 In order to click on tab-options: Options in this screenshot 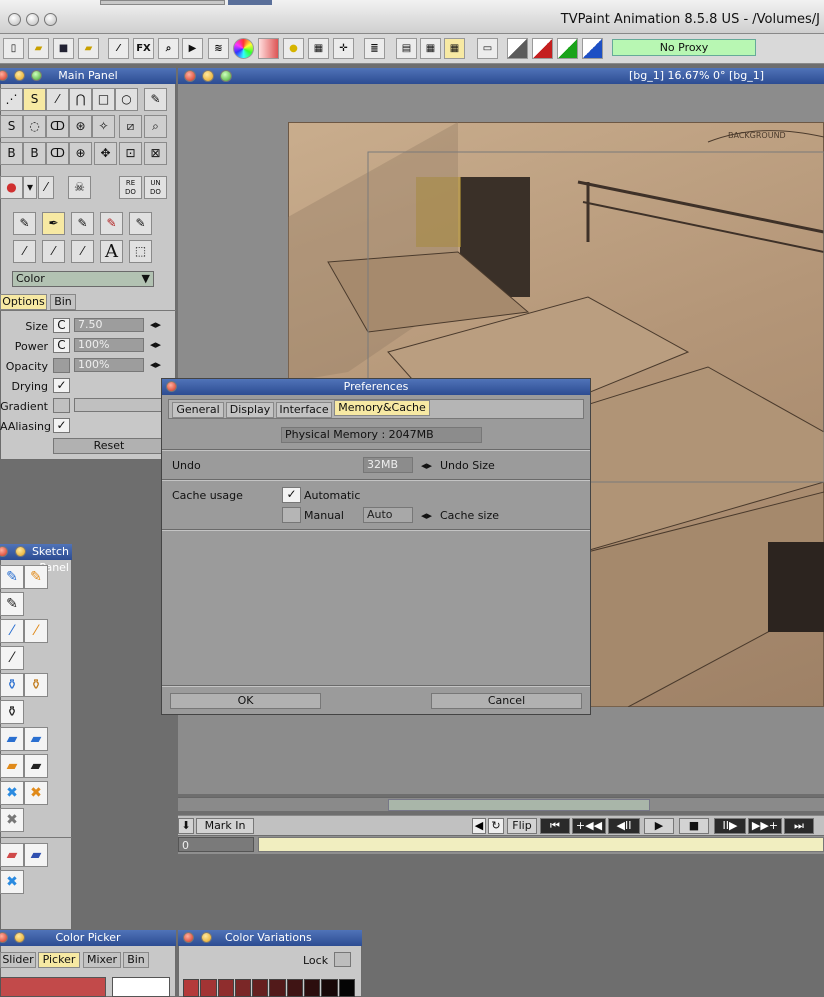, I will do `click(23, 302)`.